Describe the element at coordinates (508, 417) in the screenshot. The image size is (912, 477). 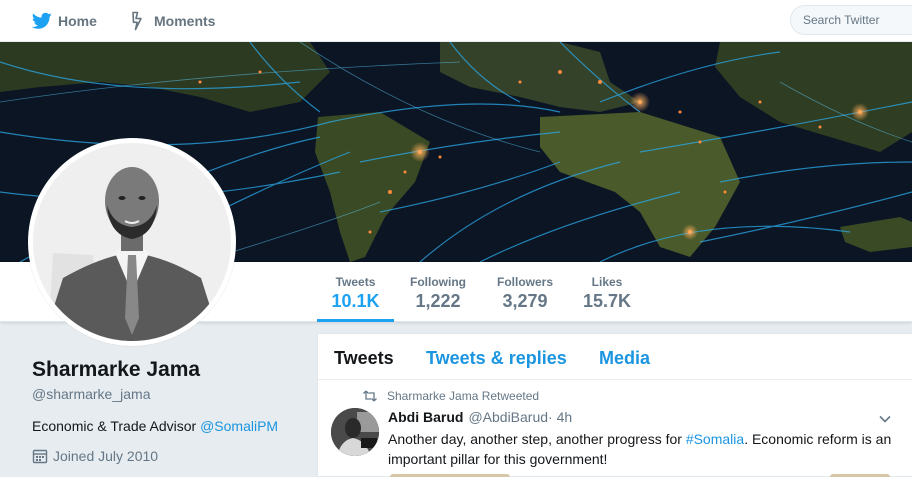
I see `tweet-author-handle: @AbdiBarud` at that location.